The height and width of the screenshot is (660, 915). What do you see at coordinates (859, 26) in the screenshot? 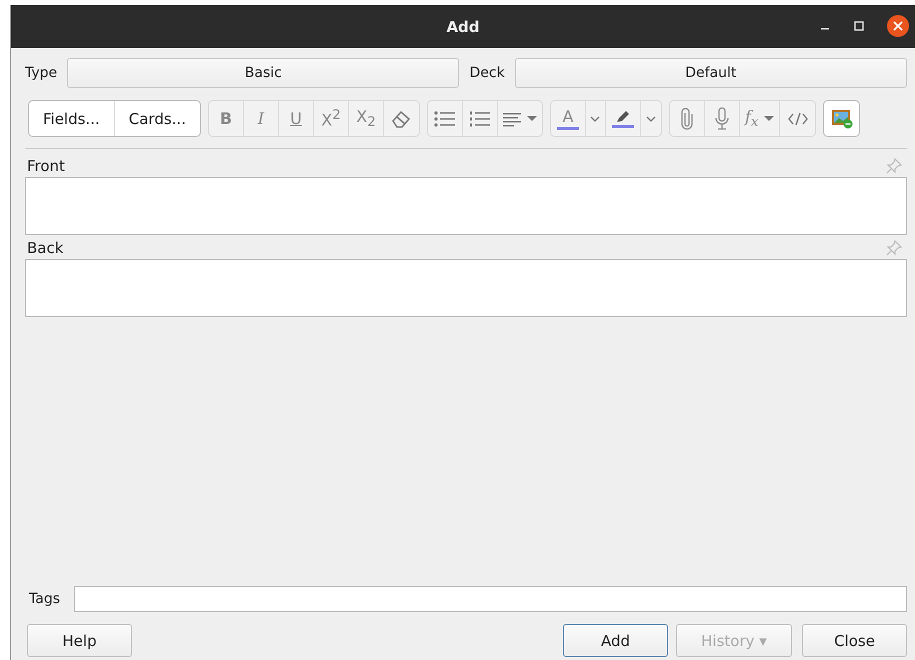
I see `maximize-icon` at bounding box center [859, 26].